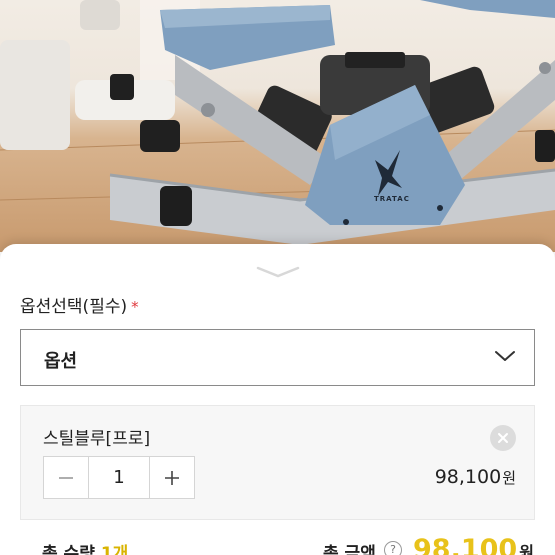 The height and width of the screenshot is (555, 555). Describe the element at coordinates (97, 439) in the screenshot. I see `selected-option-name: 스틸블루[프로]` at that location.